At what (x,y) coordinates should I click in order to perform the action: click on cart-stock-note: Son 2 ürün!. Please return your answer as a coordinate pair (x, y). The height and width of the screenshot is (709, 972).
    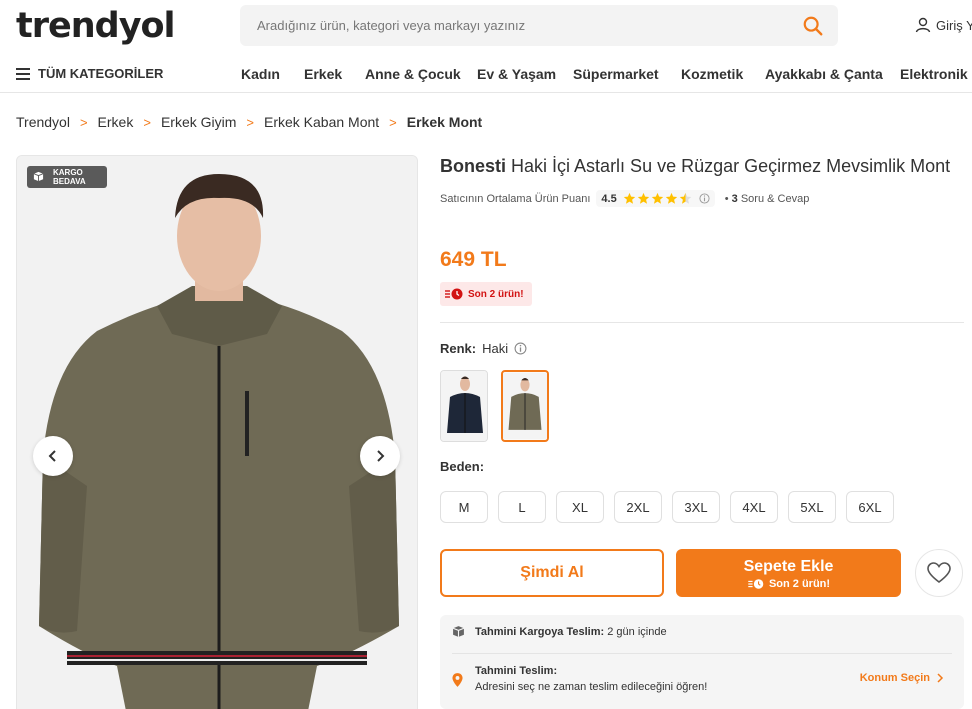
    Looking at the image, I should click on (788, 584).